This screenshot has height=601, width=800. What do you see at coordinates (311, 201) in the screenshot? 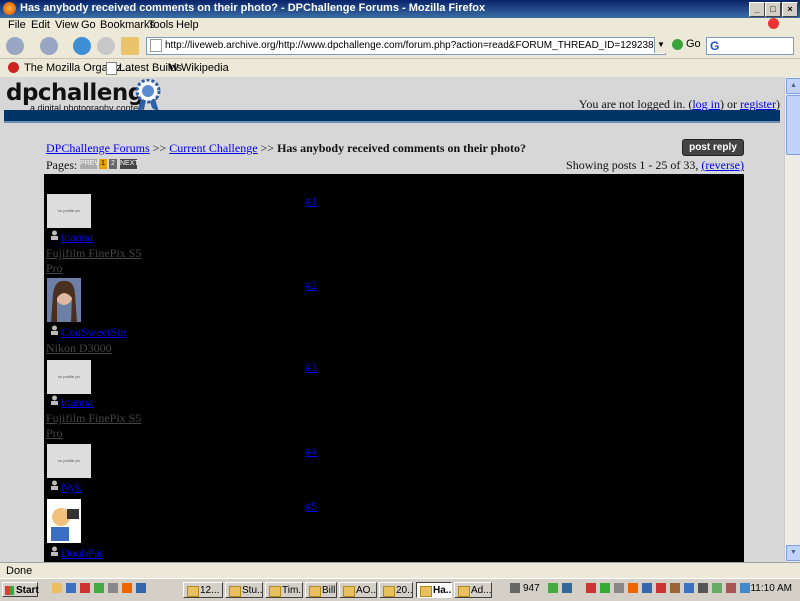
I see `post-number-link: #1` at bounding box center [311, 201].